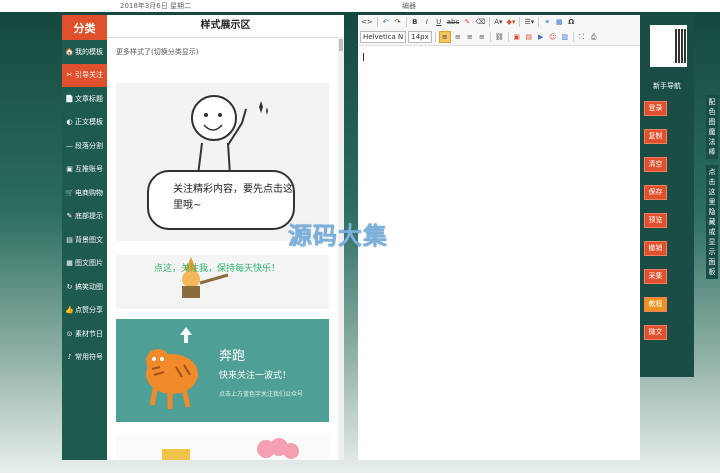  I want to click on emoji-icon: ☺, so click(553, 37).